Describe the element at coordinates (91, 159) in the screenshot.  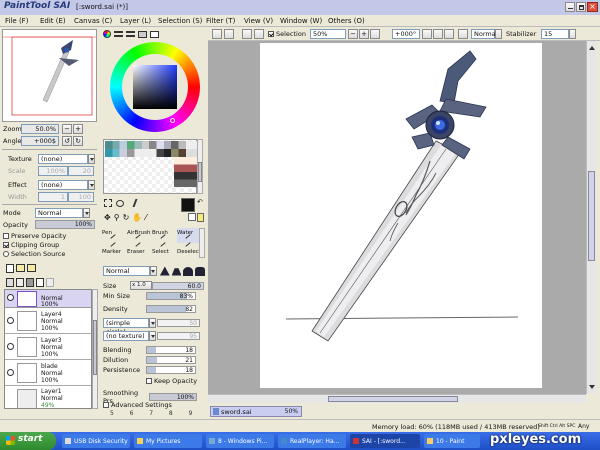
I see `texture-dropdown` at that location.